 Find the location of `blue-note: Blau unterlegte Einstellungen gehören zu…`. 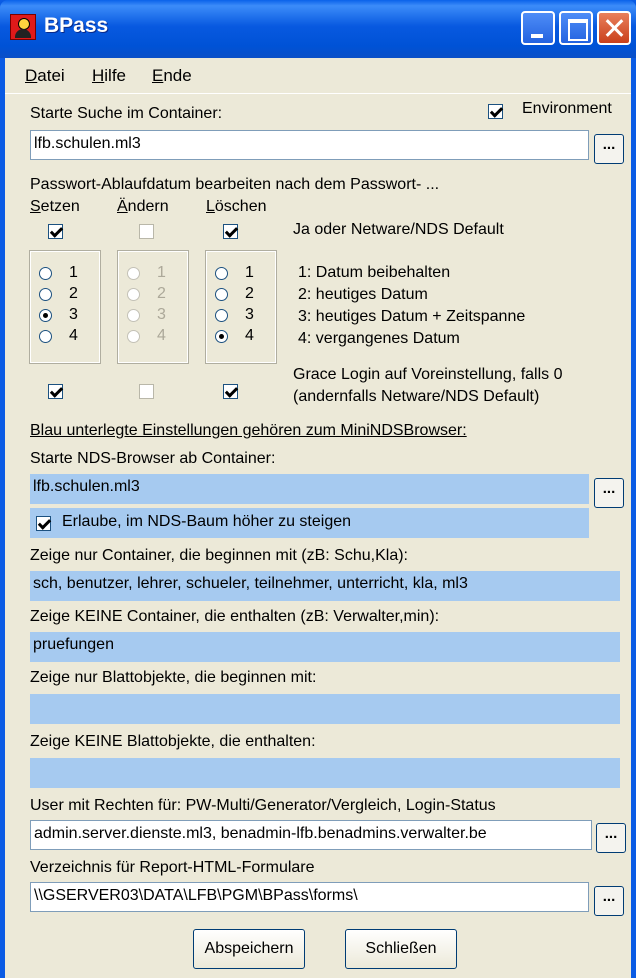

blue-note: Blau unterlegte Einstellungen gehören zu… is located at coordinates (248, 430).